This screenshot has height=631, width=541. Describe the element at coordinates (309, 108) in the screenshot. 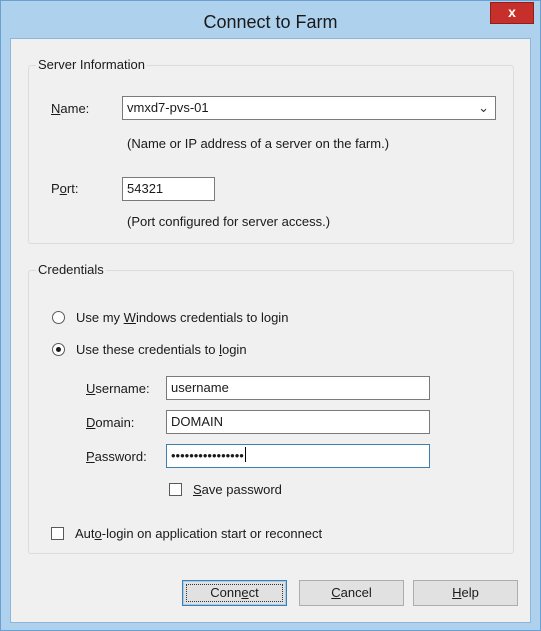

I see `server-name-combobox: vmxd7-pvs-01 ⌄` at that location.